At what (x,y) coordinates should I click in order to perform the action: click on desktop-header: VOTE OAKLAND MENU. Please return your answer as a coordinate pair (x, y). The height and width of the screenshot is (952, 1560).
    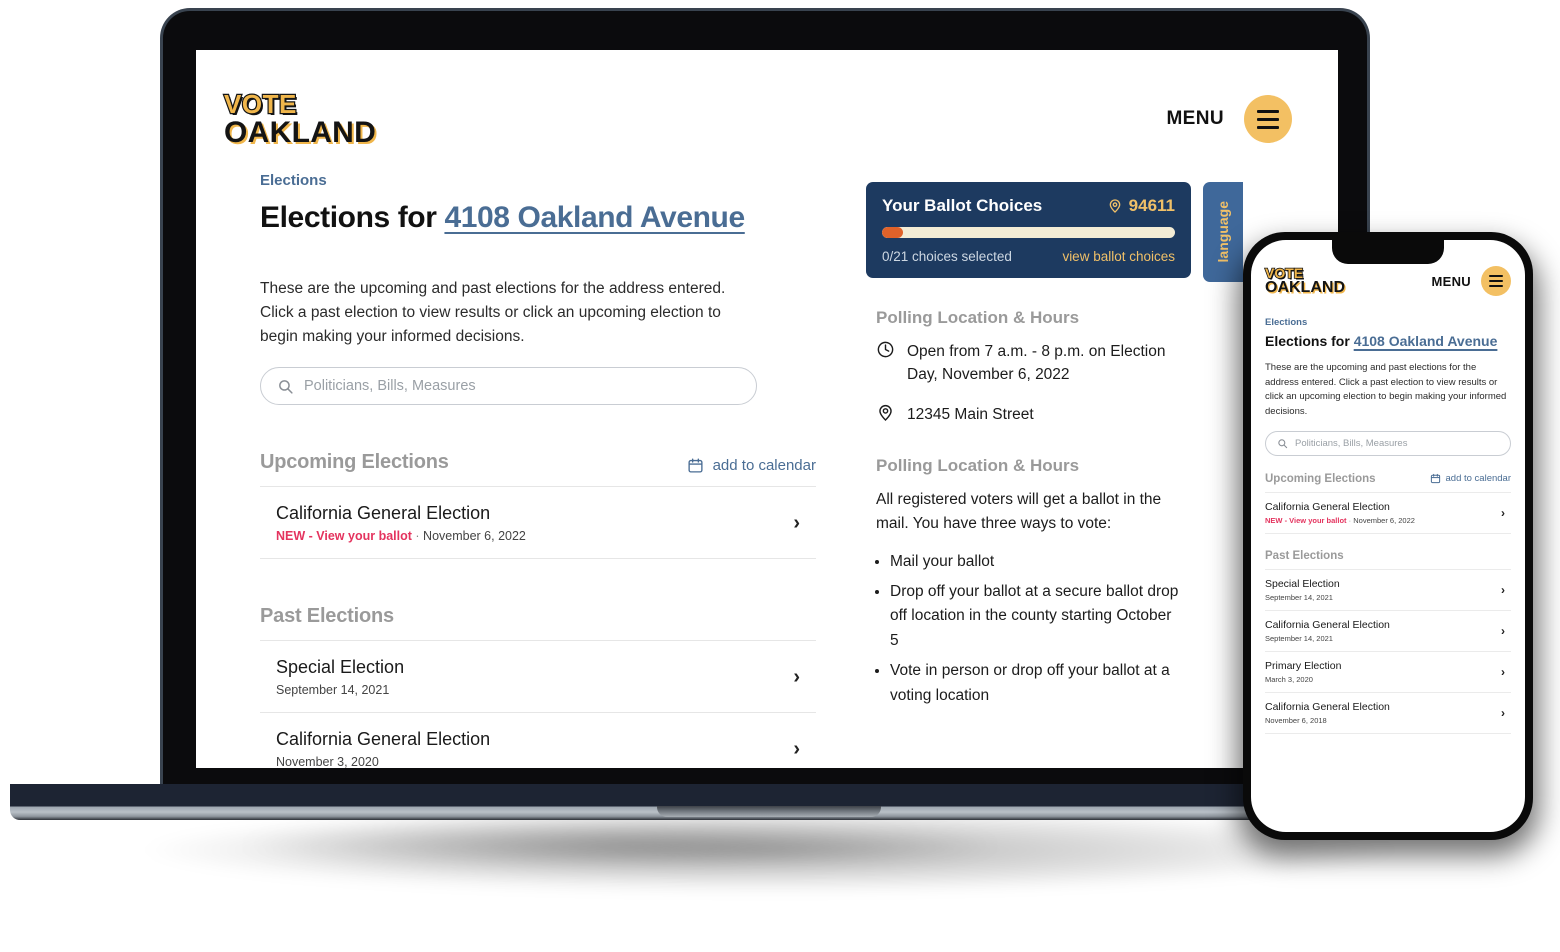
    Looking at the image, I should click on (767, 106).